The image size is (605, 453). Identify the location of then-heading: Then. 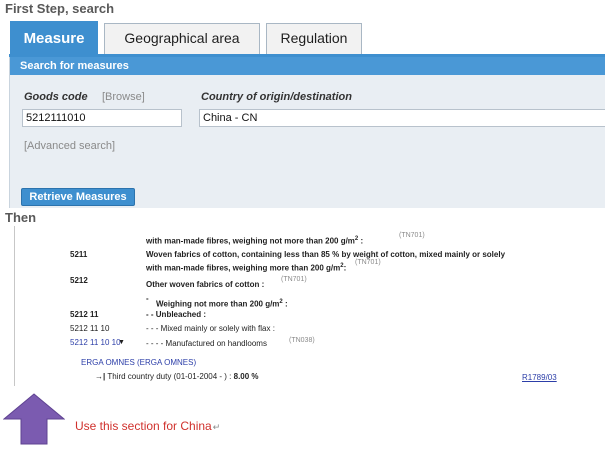
(21, 217).